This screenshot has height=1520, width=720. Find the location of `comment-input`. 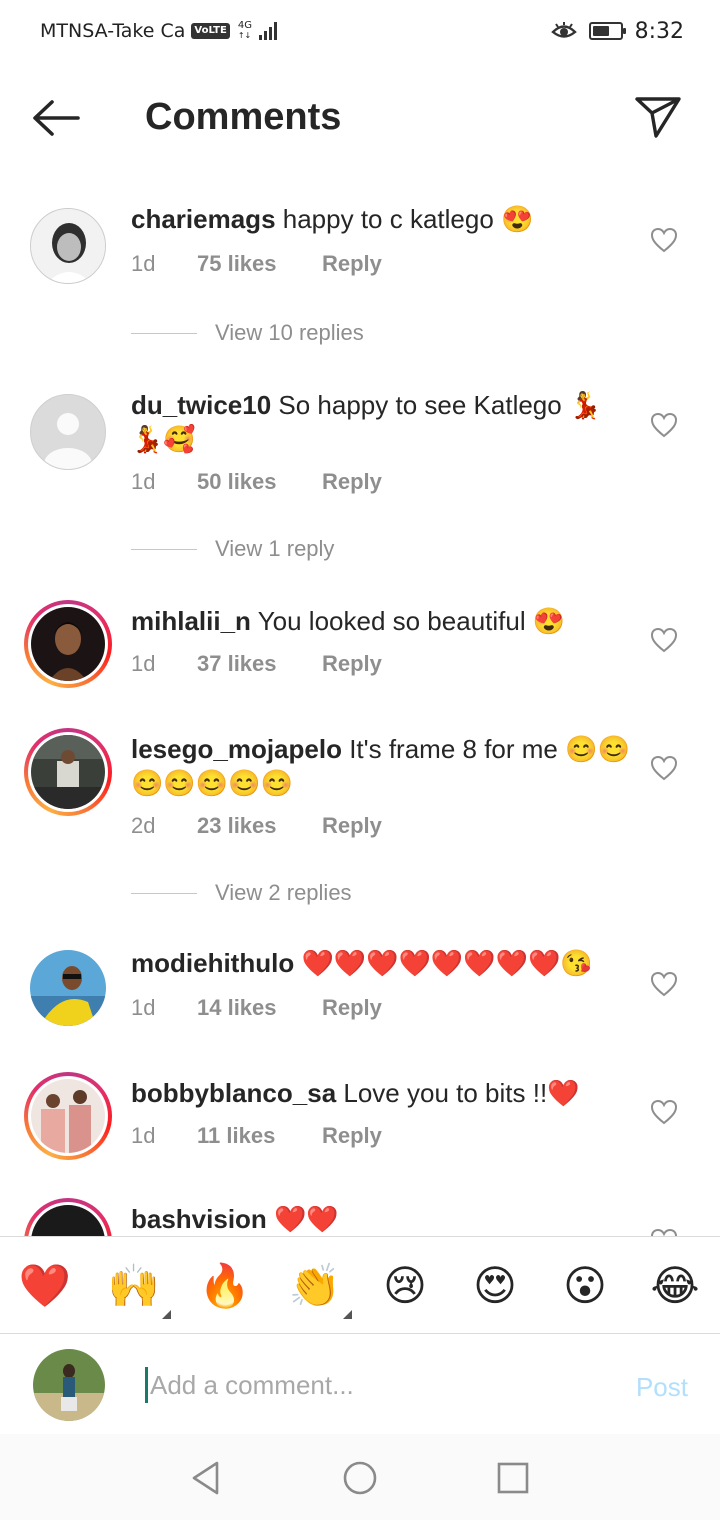

comment-input is located at coordinates (365, 1385).